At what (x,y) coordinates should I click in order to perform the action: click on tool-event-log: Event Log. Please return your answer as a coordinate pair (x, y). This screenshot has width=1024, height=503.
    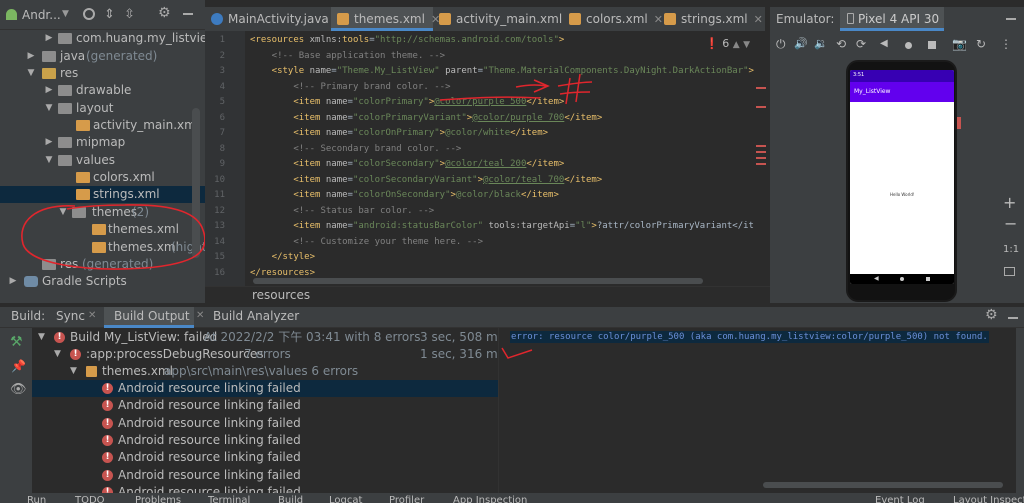
    Looking at the image, I should click on (900, 499).